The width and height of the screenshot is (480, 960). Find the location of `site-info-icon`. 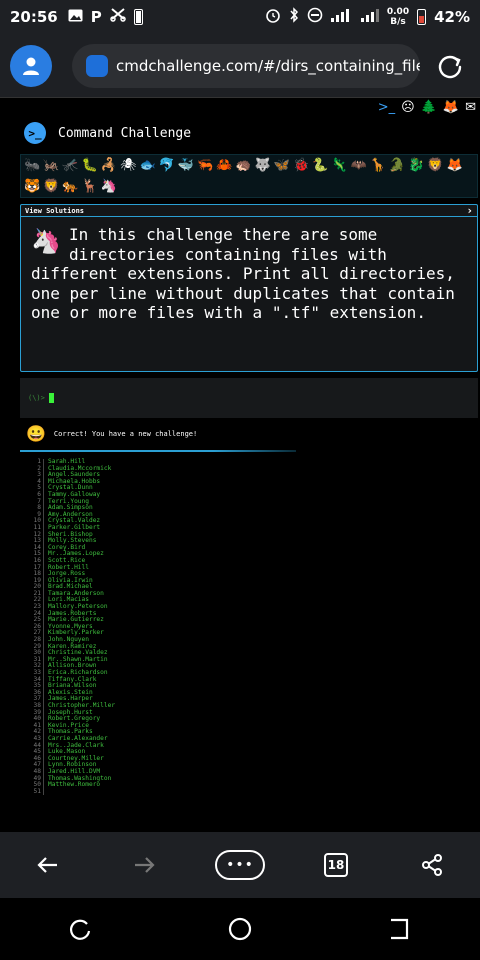

site-info-icon is located at coordinates (97, 65).